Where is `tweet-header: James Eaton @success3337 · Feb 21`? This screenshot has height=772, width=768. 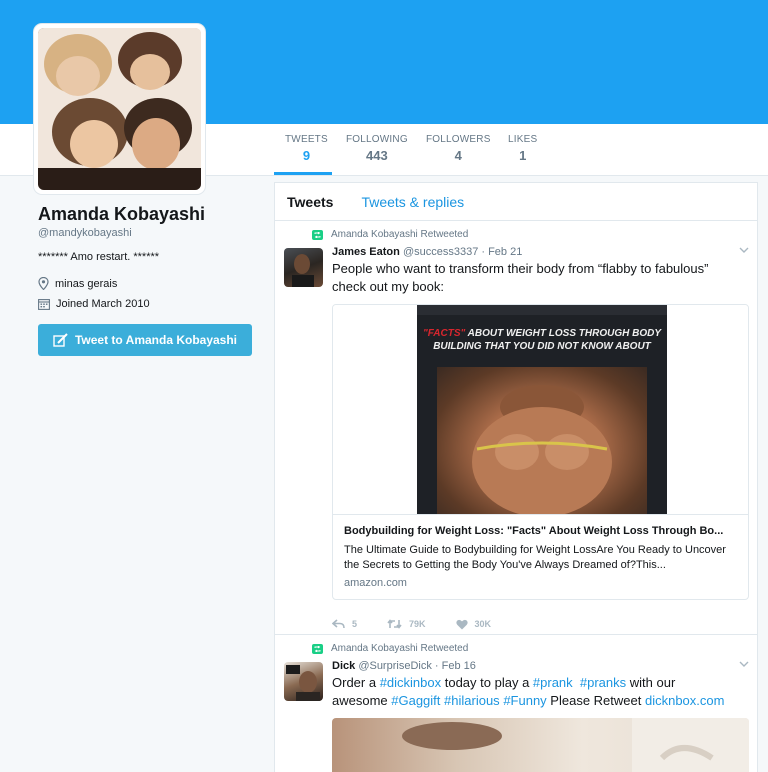 tweet-header: James Eaton @success3337 · Feb 21 is located at coordinates (539, 252).